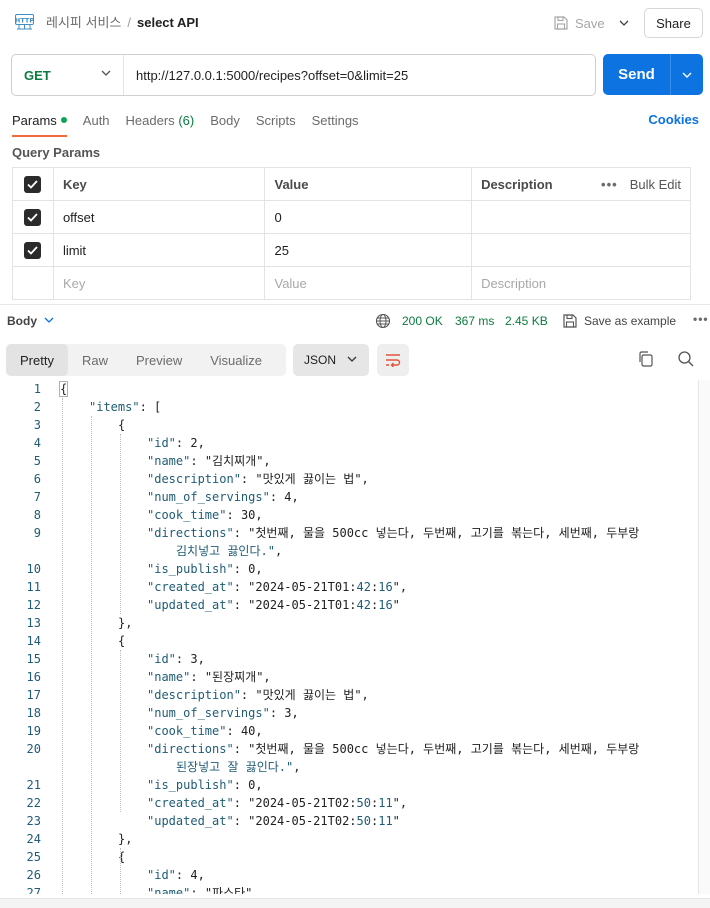  Describe the element at coordinates (24, 20) in the screenshot. I see `svg-text: HTTP` at that location.